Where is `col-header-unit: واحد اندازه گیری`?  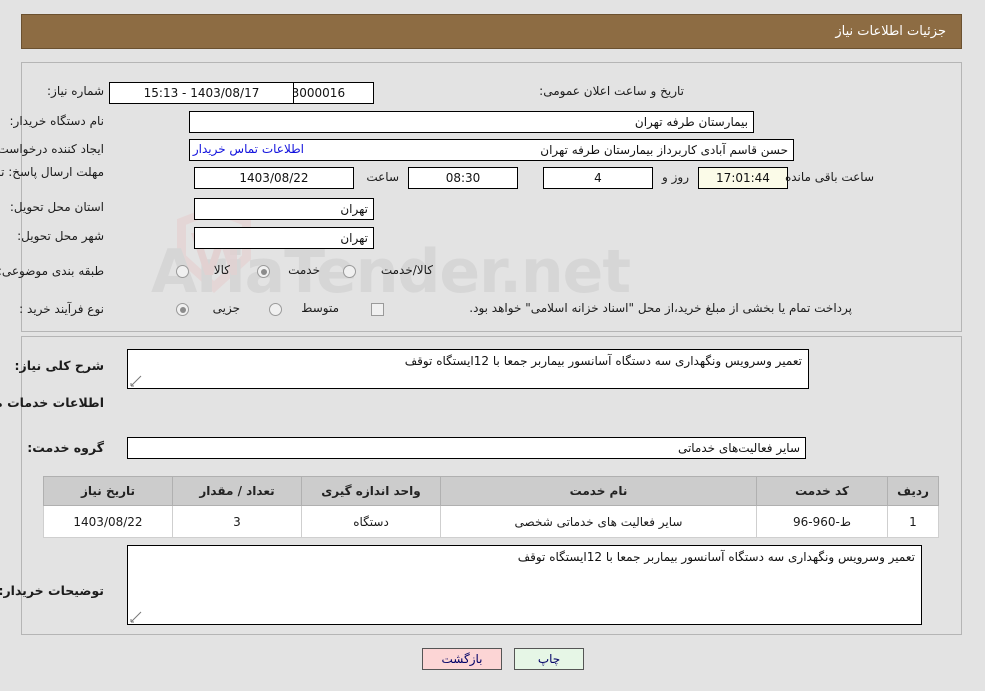
col-header-unit: واحد اندازه گیری is located at coordinates (372, 491).